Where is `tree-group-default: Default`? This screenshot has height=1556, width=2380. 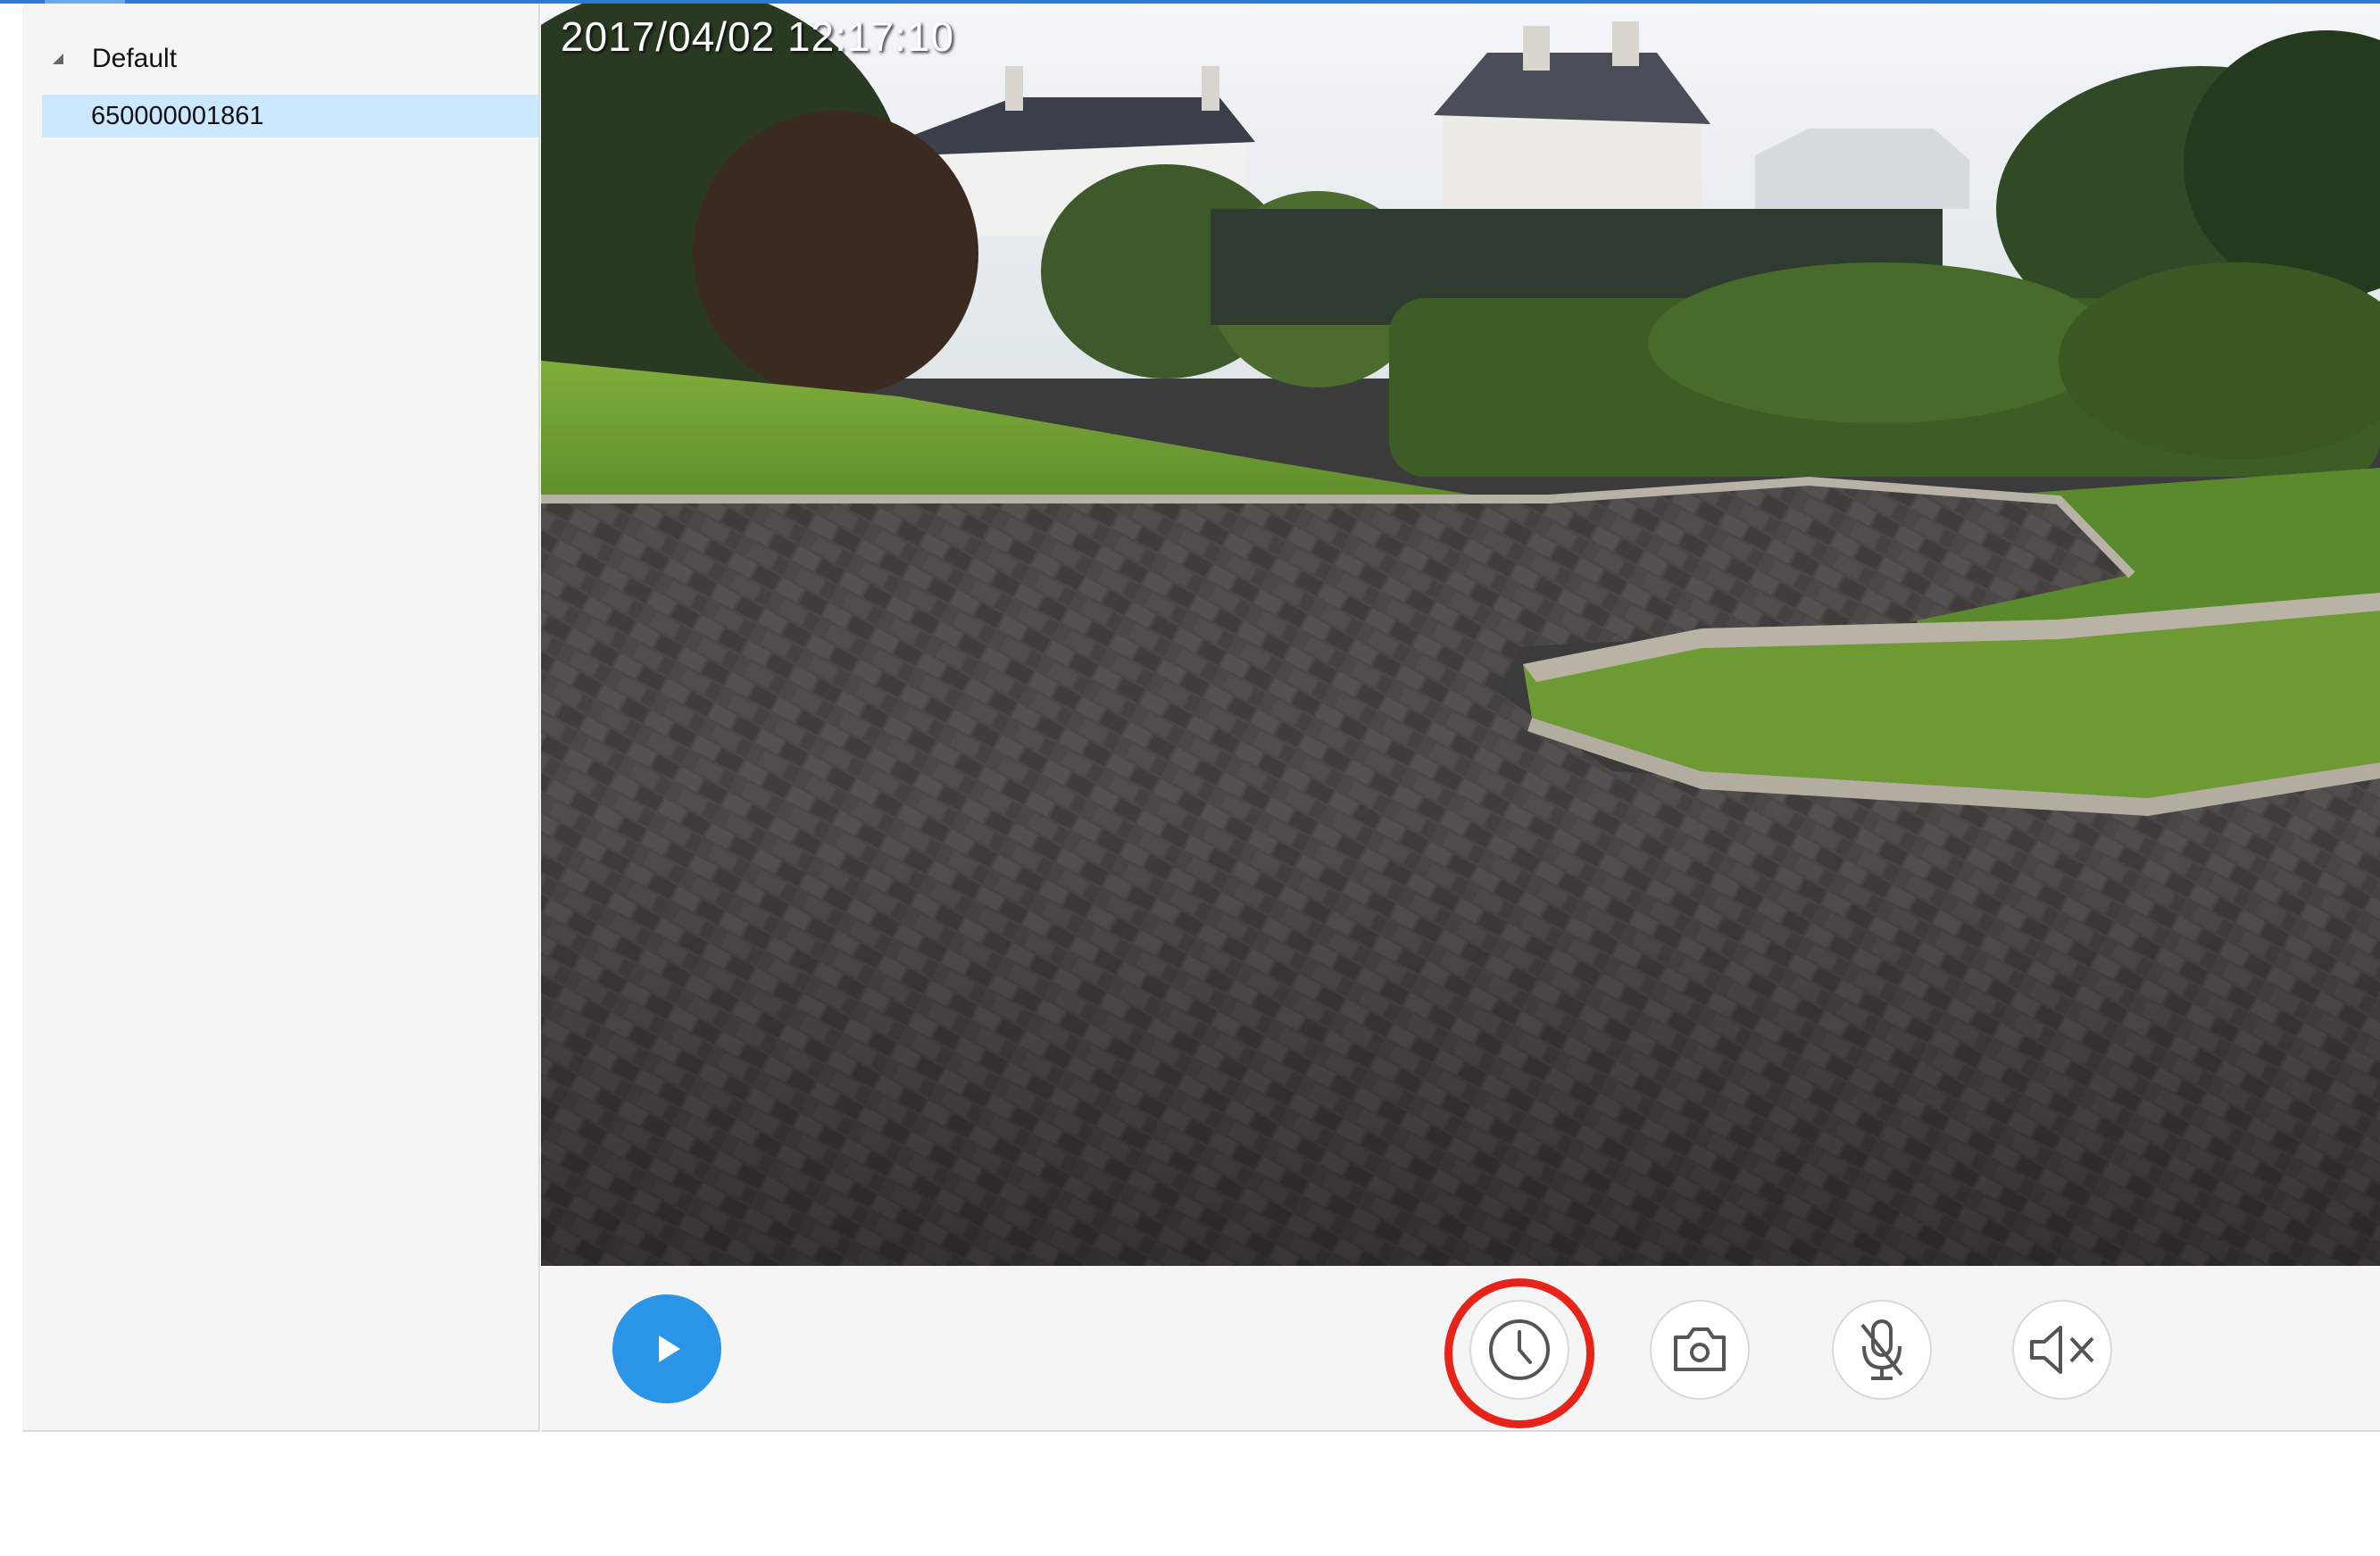
tree-group-default: Default is located at coordinates (113, 59).